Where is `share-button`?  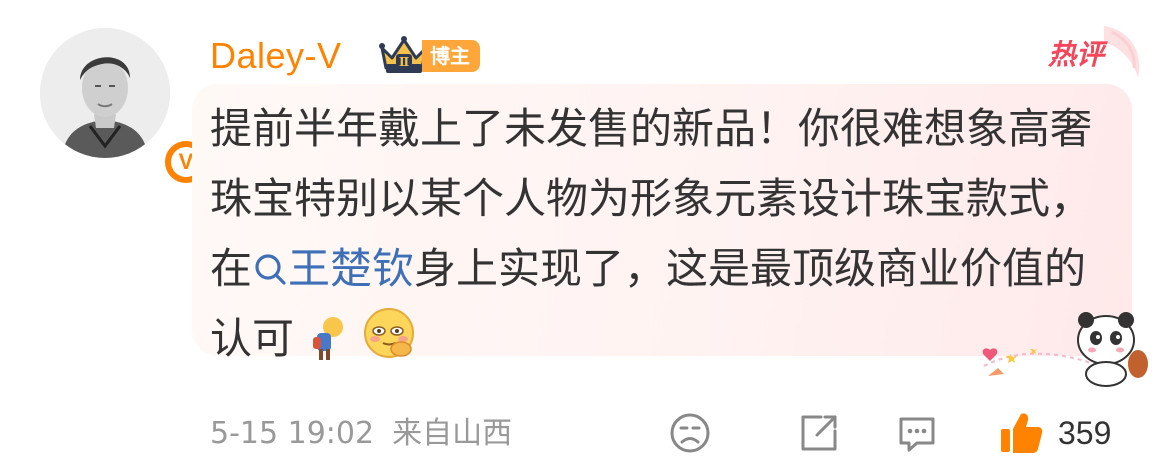
share-button is located at coordinates (819, 433).